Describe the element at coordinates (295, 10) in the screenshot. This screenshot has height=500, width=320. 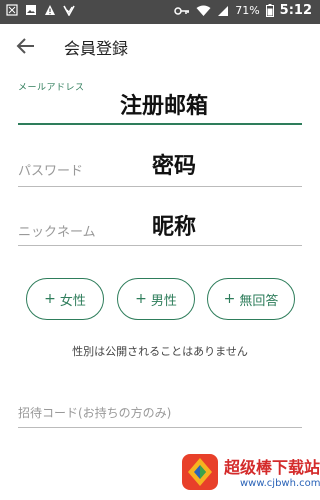
I see `clock: 5:12` at that location.